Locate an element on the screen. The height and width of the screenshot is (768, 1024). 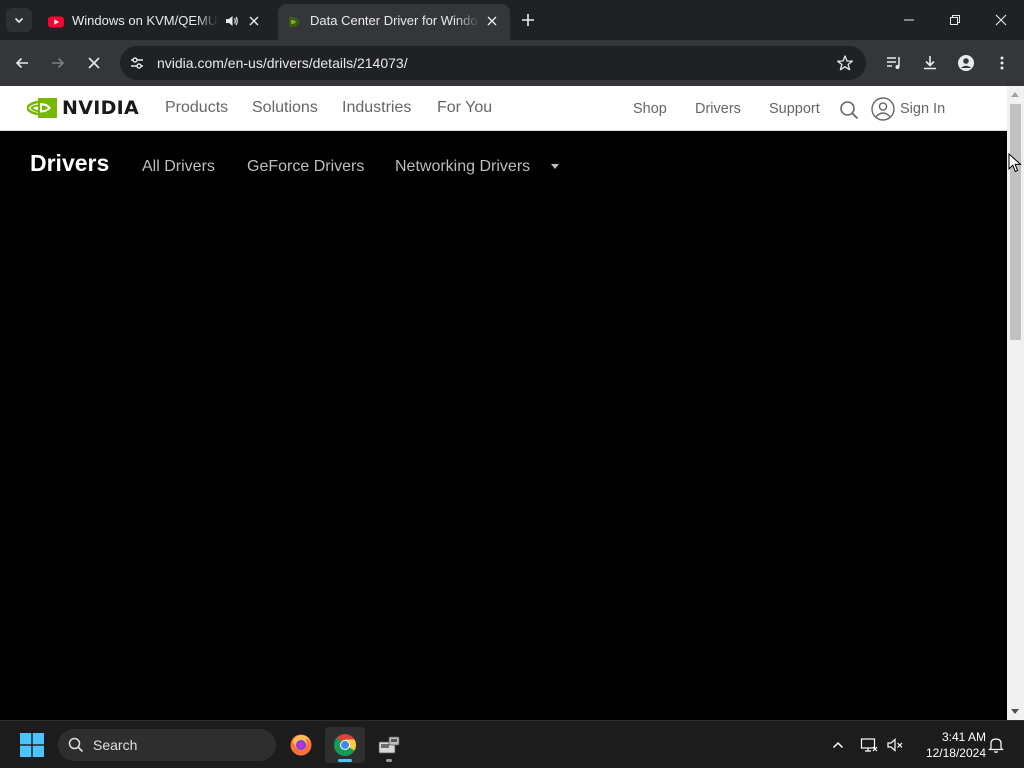
volume-muted-icon is located at coordinates (895, 745).